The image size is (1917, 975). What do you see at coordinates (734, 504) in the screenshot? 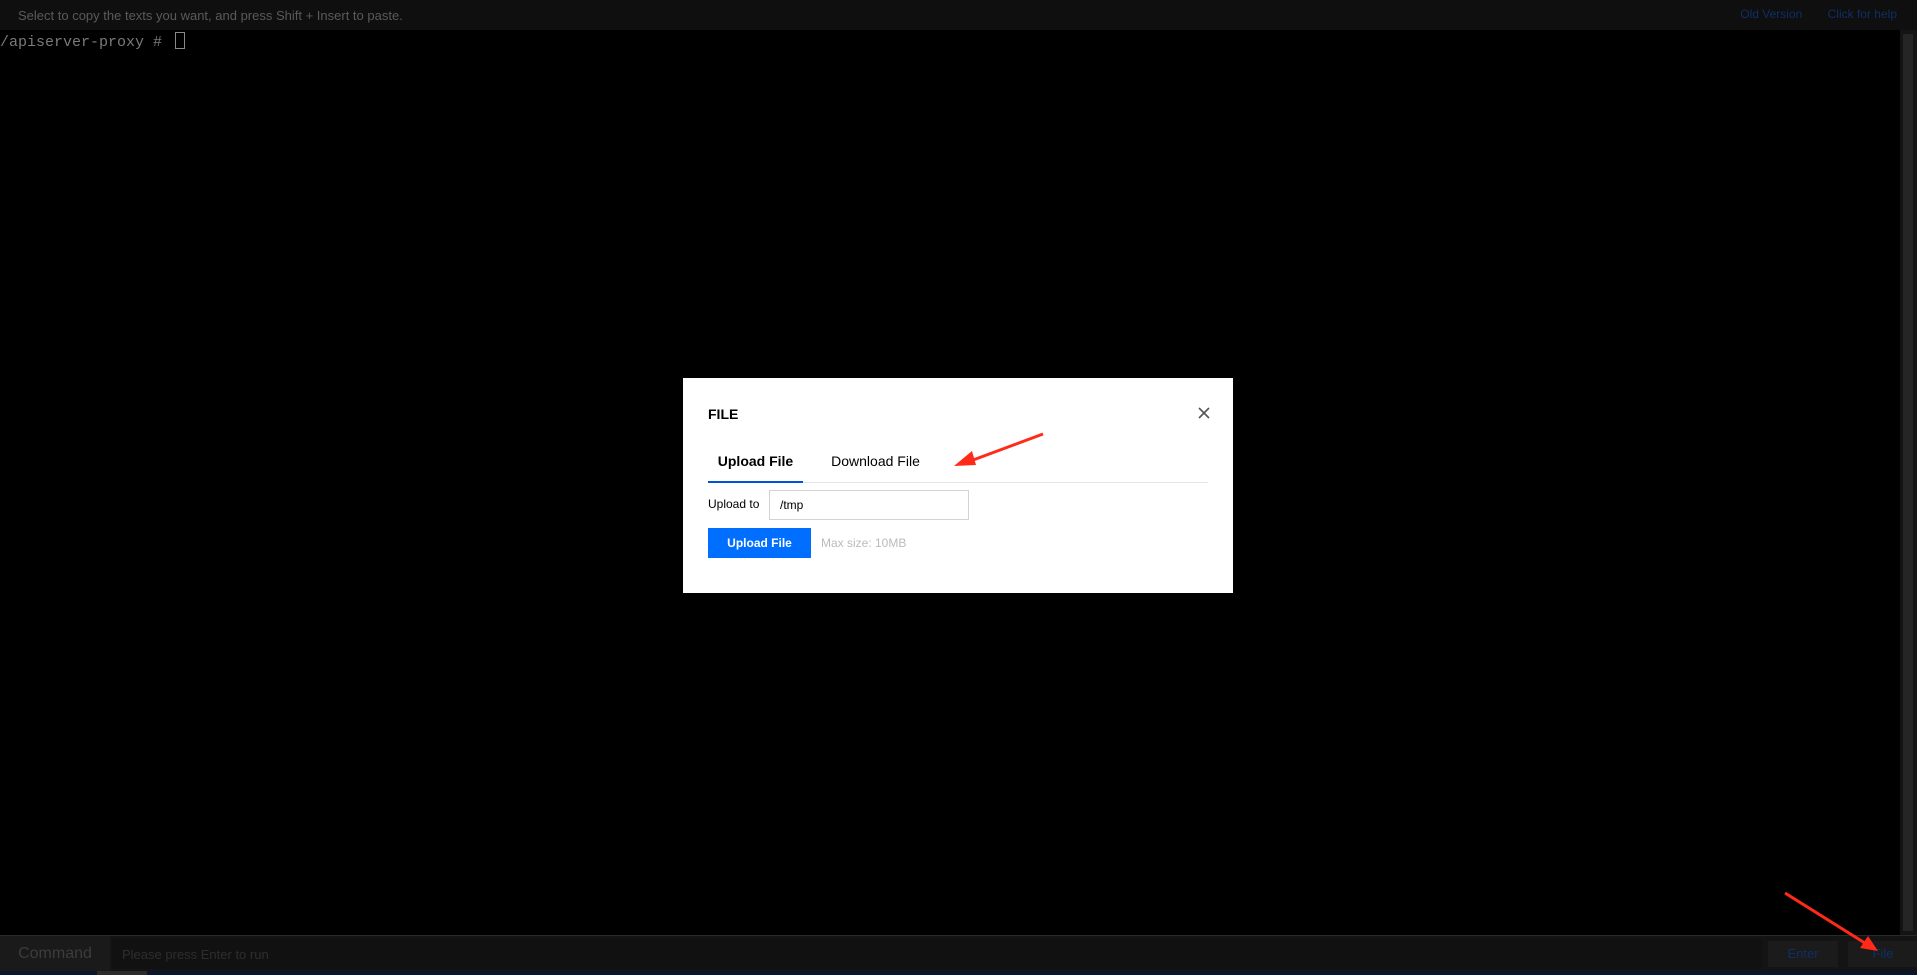
I see `upload-to-label: Upload to` at bounding box center [734, 504].